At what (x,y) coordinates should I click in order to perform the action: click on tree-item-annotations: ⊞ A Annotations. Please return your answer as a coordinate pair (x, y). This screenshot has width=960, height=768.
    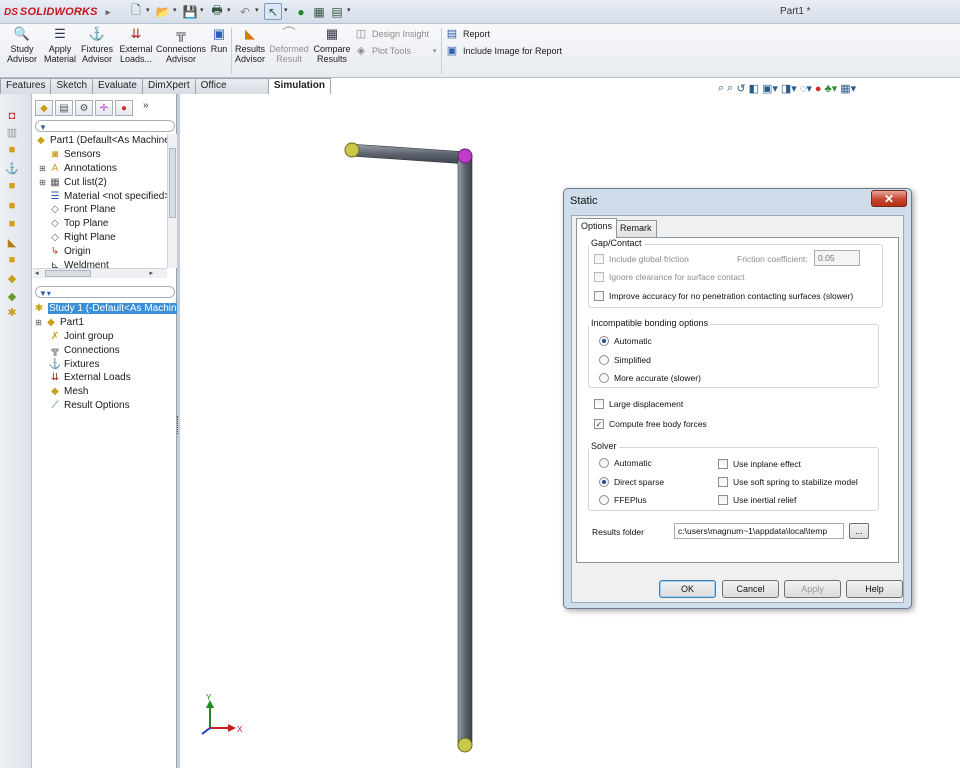
    Looking at the image, I should click on (100, 169).